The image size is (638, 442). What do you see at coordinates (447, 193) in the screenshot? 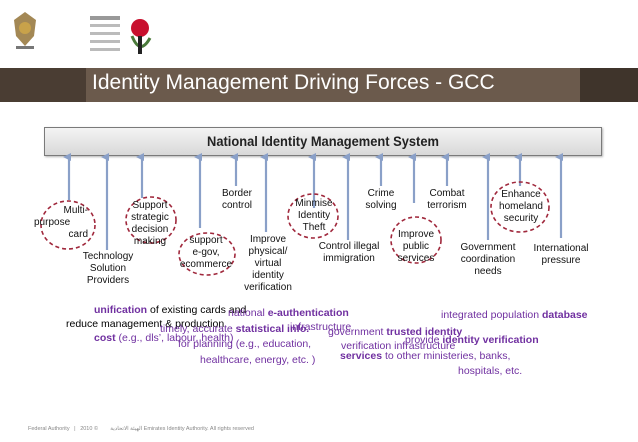
I see `force-line: Combat` at bounding box center [447, 193].